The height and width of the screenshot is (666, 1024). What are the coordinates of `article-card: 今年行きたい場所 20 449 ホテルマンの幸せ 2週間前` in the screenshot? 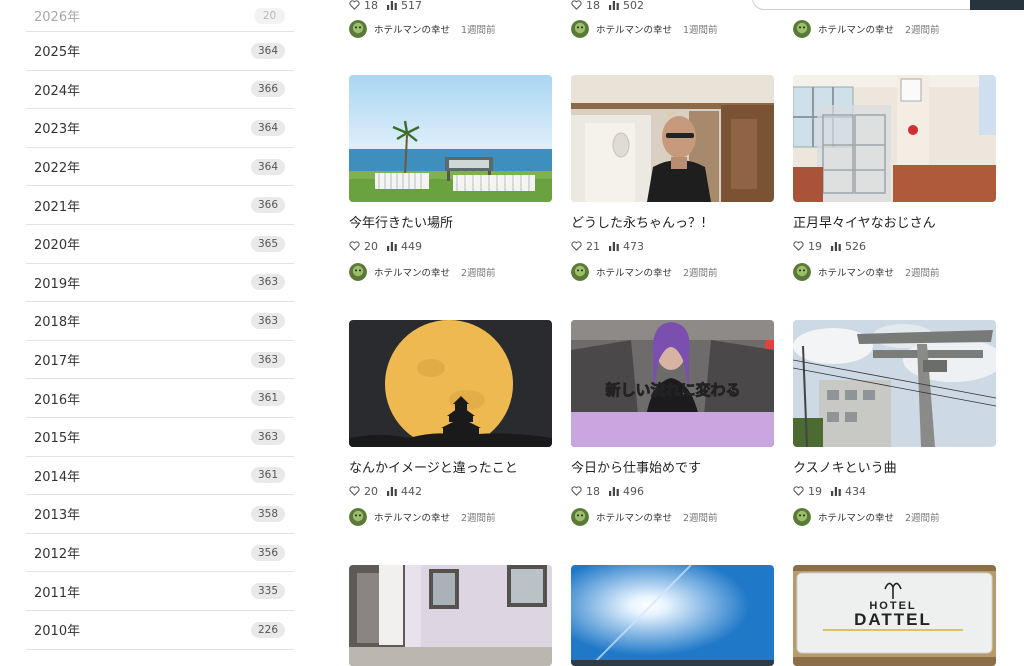 It's located at (450, 178).